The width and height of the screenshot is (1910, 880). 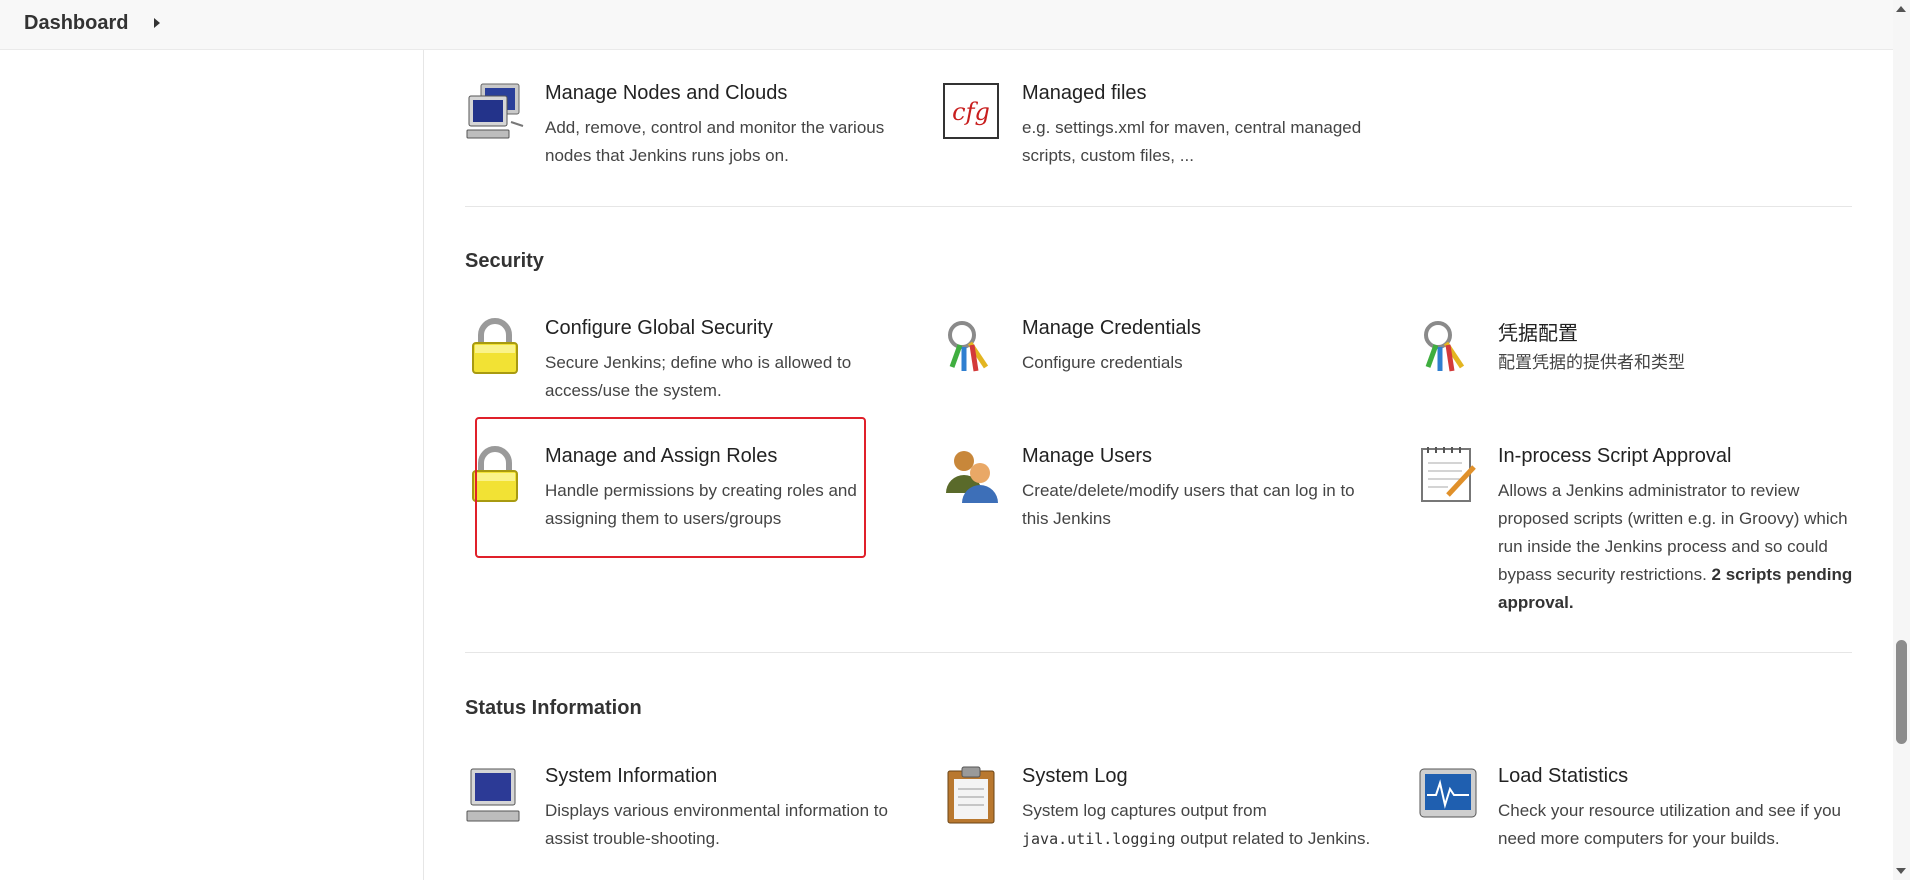 I want to click on section-title-security: Security, so click(x=504, y=261).